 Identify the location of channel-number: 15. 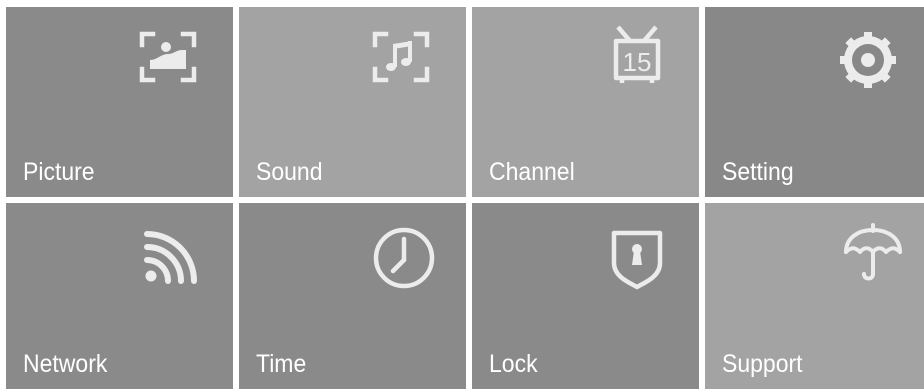
(637, 62).